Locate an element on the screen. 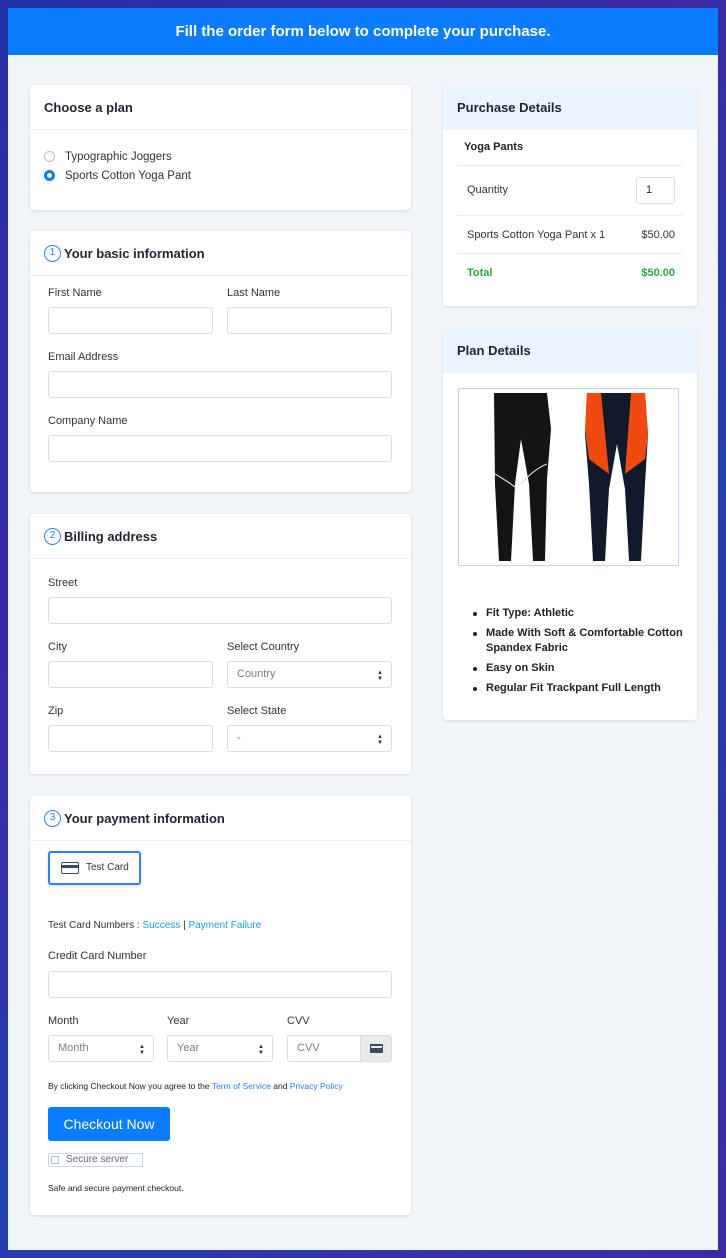  test-card-button: Test Card is located at coordinates (94, 868).